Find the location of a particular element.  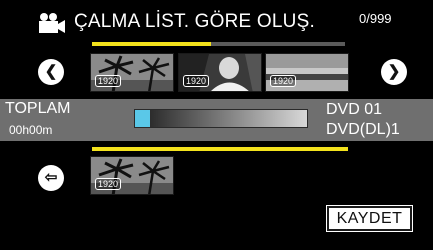

page-title: ÇALMA LİST. GÖRE OLUŞ. is located at coordinates (194, 21).